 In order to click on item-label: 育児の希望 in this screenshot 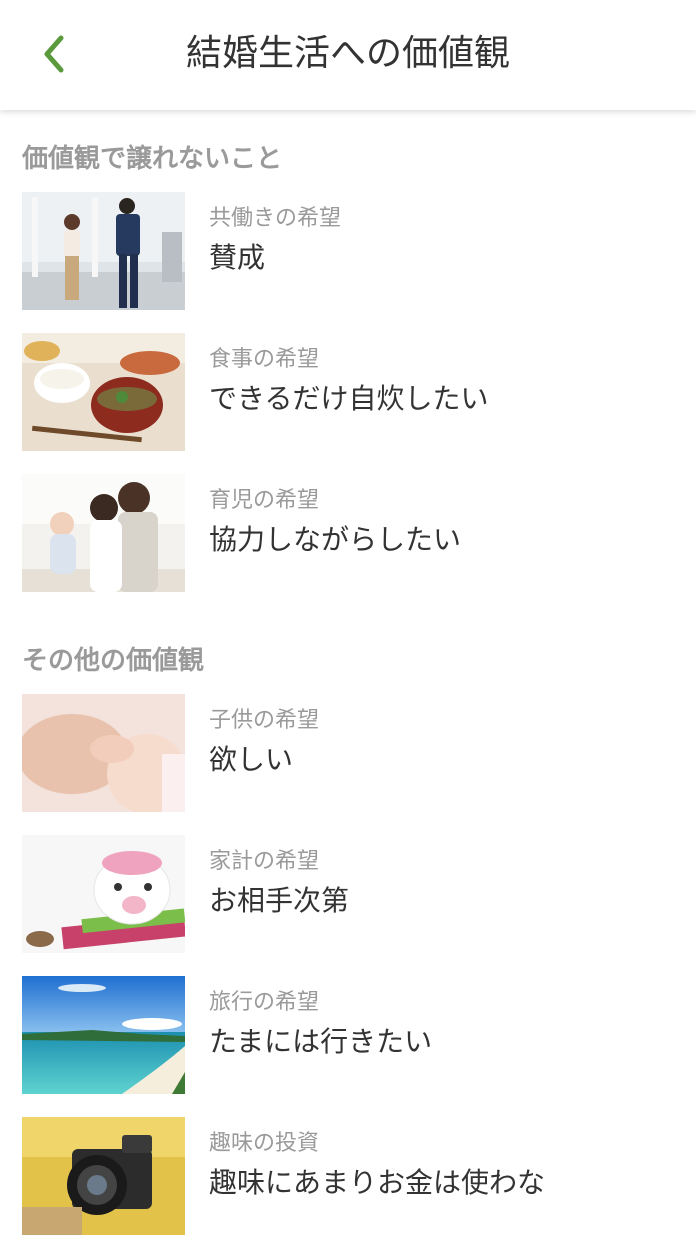, I will do `click(264, 500)`.